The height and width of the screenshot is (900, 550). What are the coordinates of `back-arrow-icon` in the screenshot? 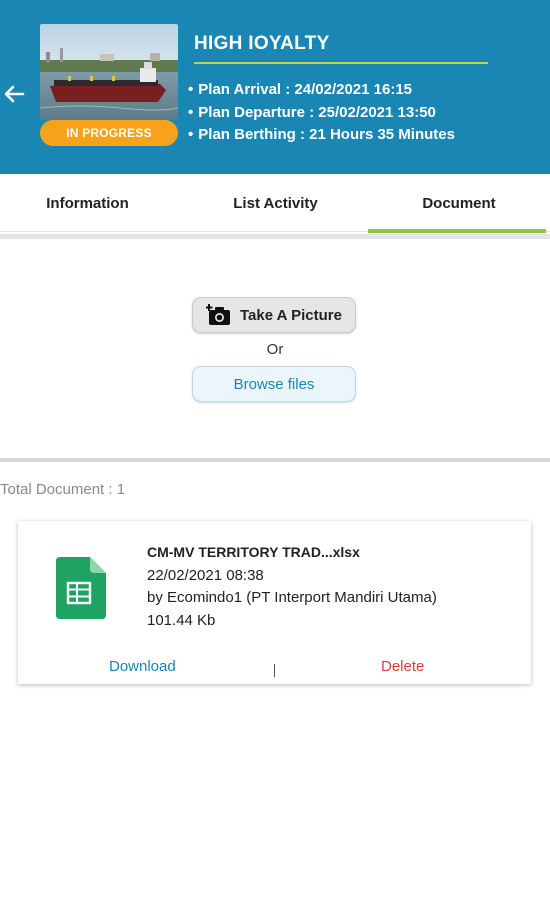 It's located at (14, 94).